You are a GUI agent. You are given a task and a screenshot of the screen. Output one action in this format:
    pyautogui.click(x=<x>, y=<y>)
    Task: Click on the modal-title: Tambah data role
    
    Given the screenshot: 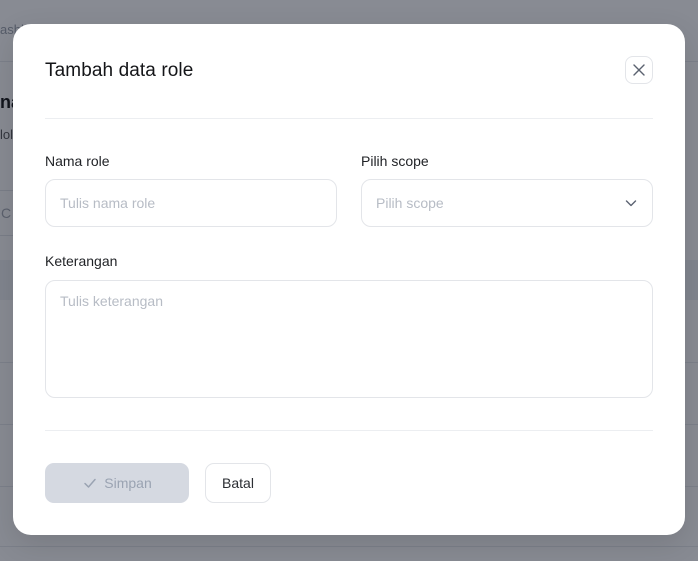 What is the action you would take?
    pyautogui.click(x=119, y=70)
    